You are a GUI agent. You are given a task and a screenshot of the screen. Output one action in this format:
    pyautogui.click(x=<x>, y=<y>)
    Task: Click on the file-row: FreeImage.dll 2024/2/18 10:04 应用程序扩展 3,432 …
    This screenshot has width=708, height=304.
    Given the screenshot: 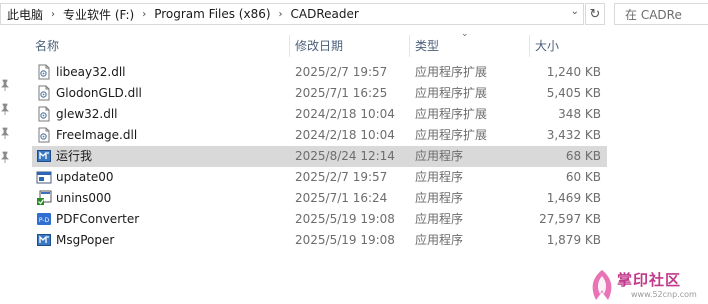 What is the action you would take?
    pyautogui.click(x=319, y=135)
    